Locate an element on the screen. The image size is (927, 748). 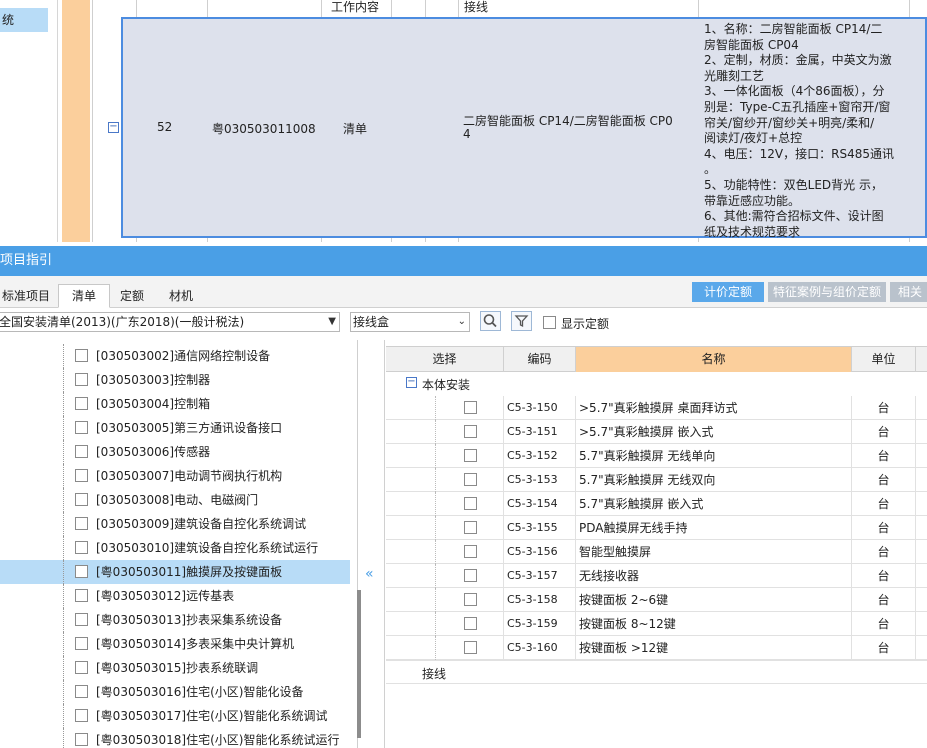
tab-materials: 材机 is located at coordinates (181, 296).